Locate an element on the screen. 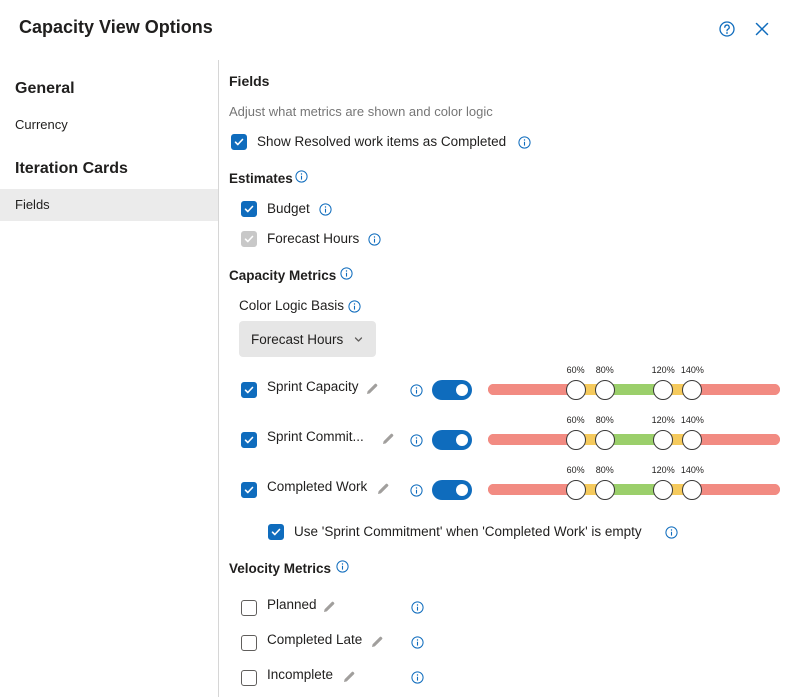 This screenshot has width=794, height=697. budget-checkbox is located at coordinates (249, 209).